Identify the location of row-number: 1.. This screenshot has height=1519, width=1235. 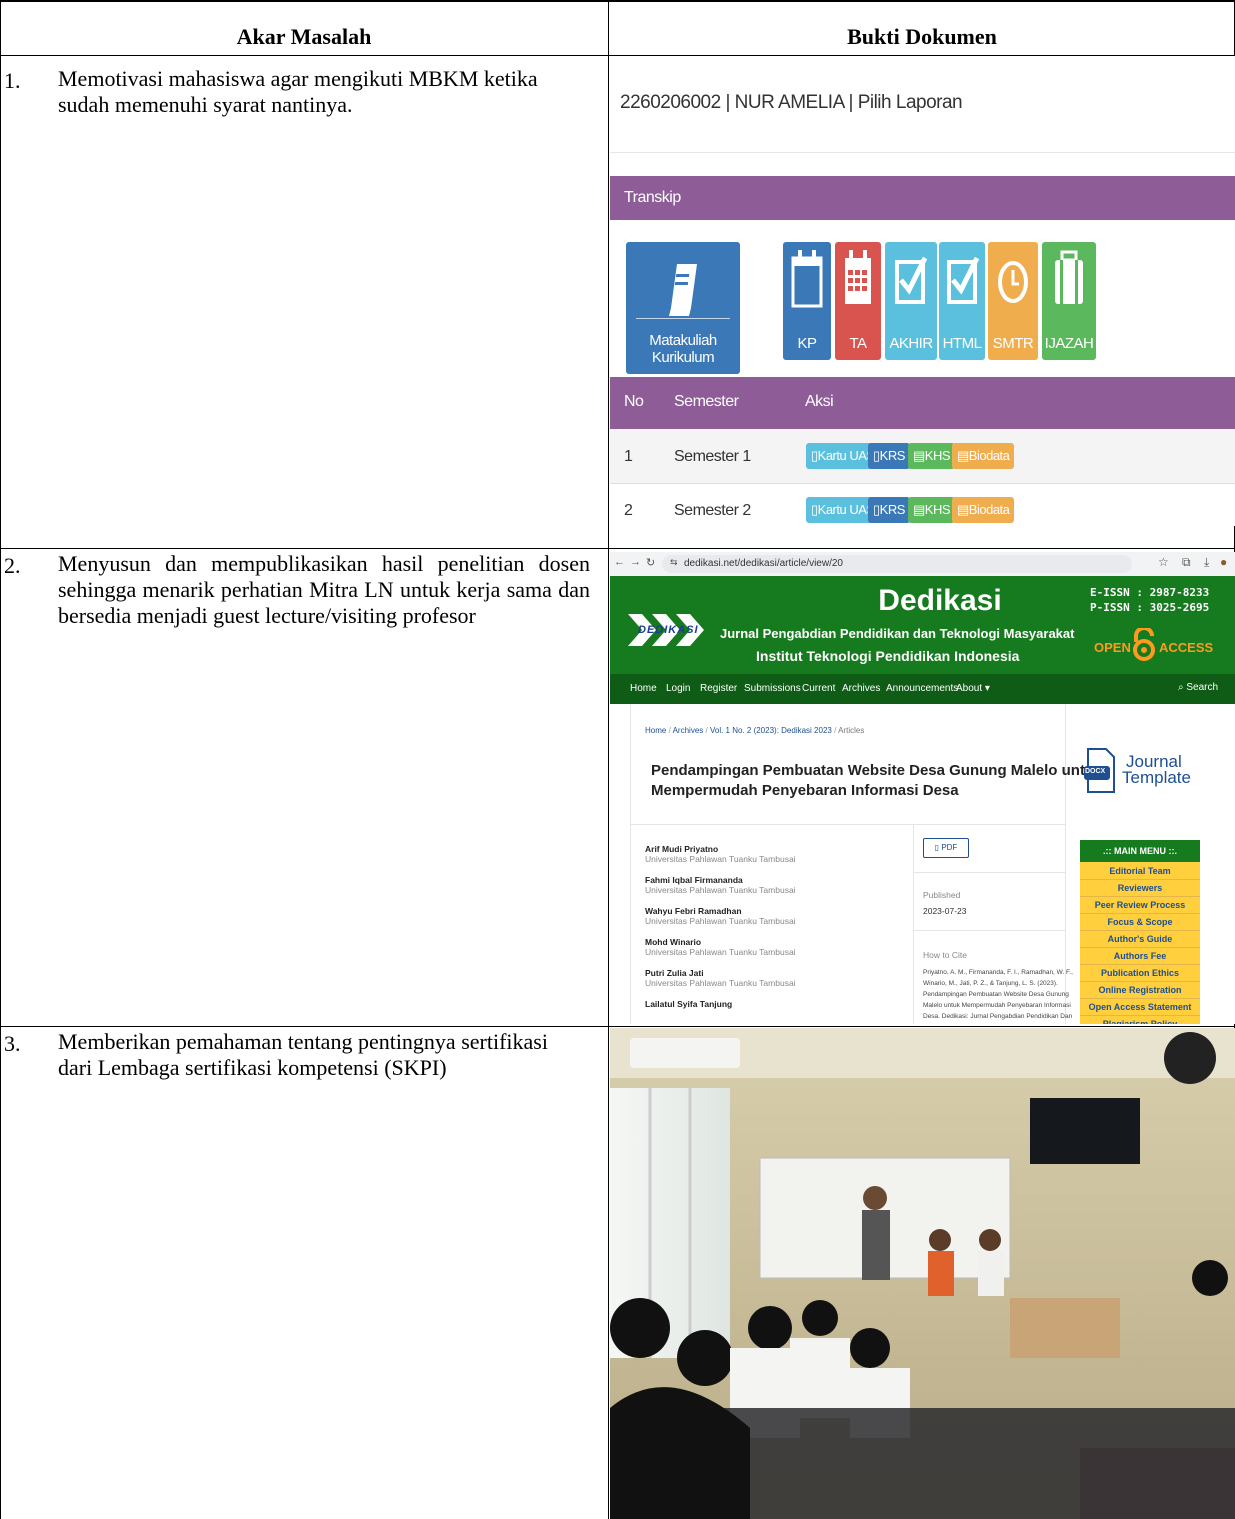
(12, 80).